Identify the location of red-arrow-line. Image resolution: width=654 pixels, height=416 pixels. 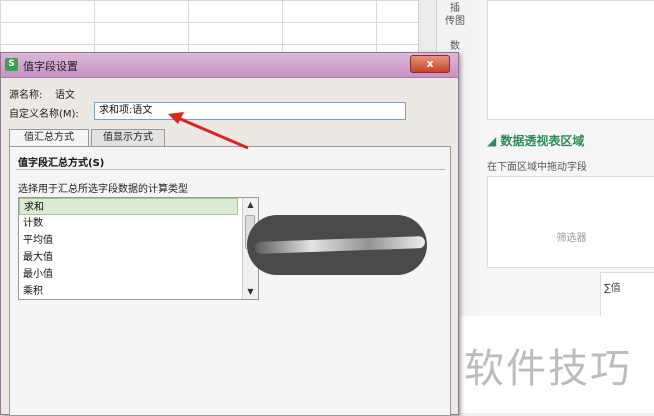
(213, 133).